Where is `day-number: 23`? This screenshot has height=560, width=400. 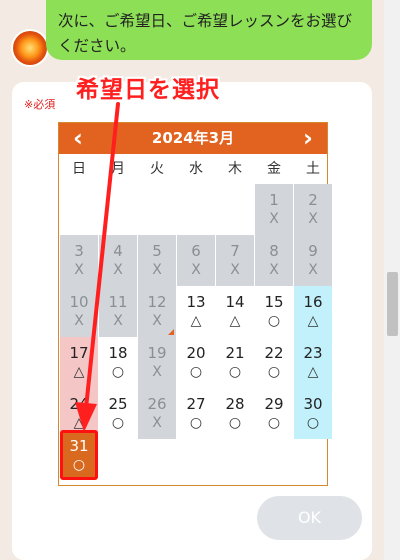 day-number: 23 is located at coordinates (313, 353).